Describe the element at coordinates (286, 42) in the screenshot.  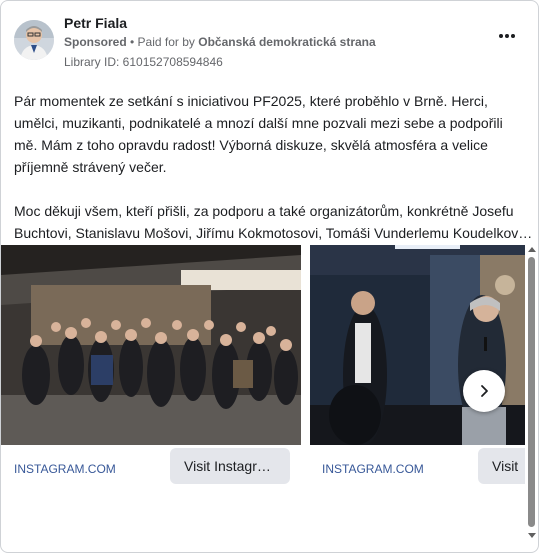
I see `advertiser-name: Občanská demokratická strana` at that location.